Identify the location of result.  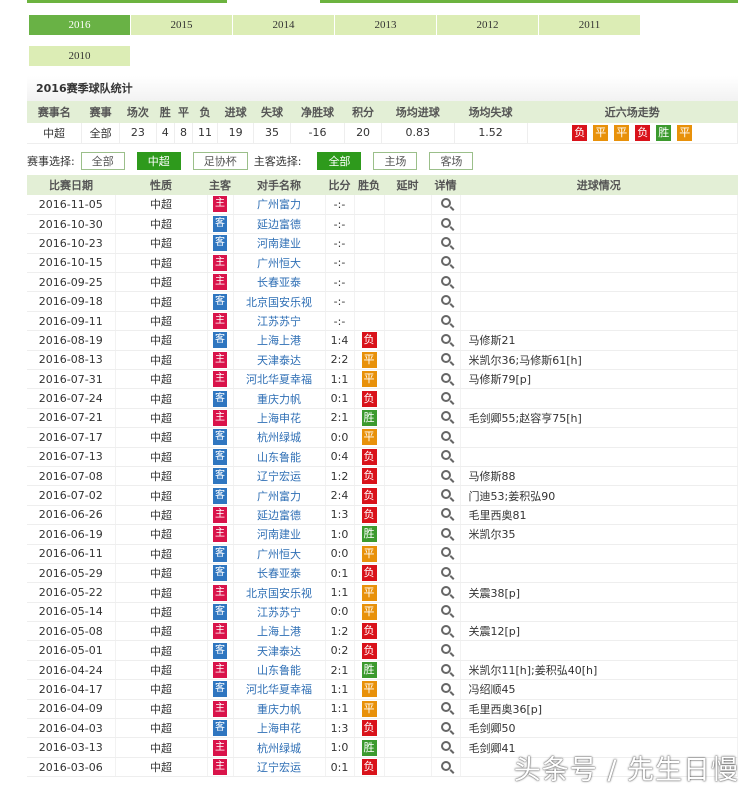
(369, 282).